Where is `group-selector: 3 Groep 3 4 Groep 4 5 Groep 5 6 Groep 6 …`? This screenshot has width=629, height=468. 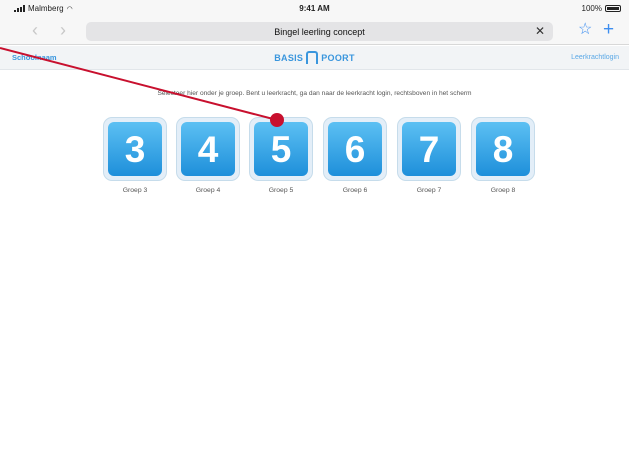 group-selector: 3 Groep 3 4 Groep 4 5 Groep 5 6 Groep 6 … is located at coordinates (323, 162).